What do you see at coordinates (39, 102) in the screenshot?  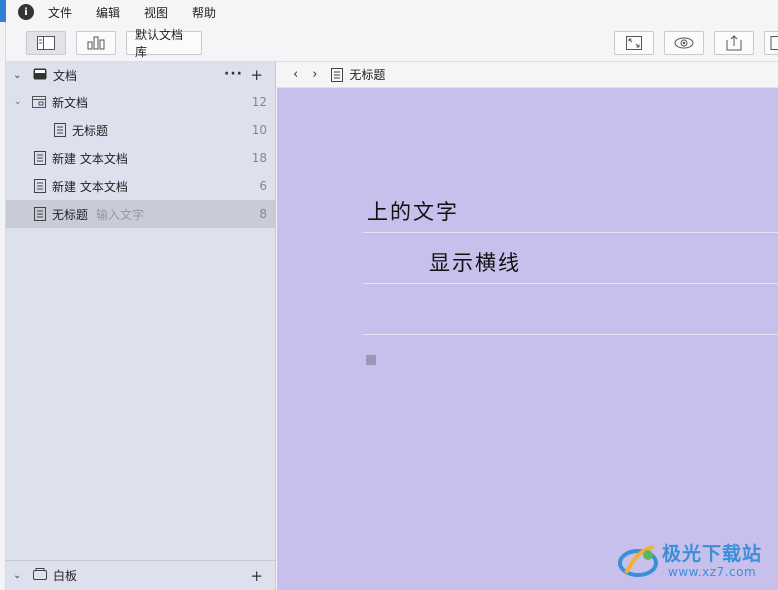 I see `folder-icon` at bounding box center [39, 102].